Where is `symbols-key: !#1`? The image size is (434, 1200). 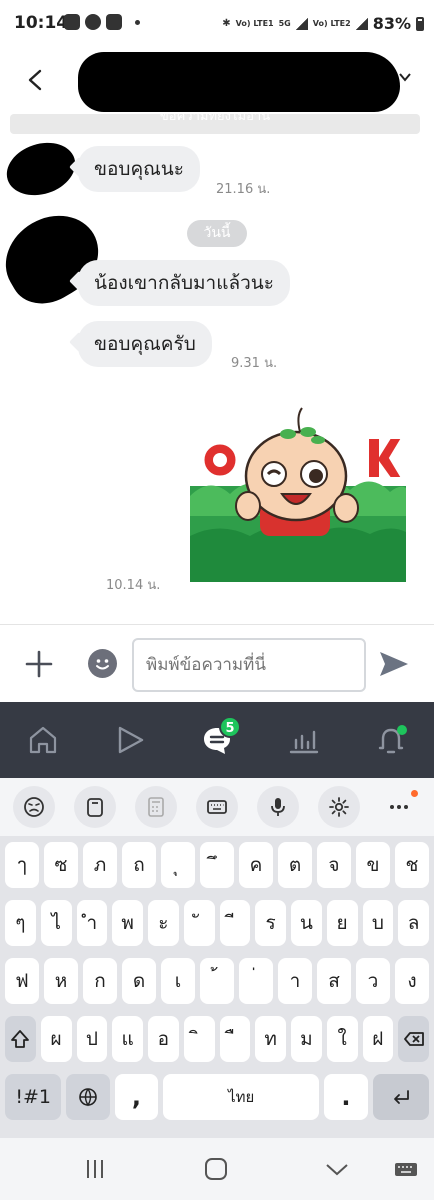
symbols-key: !#1 is located at coordinates (33, 1097).